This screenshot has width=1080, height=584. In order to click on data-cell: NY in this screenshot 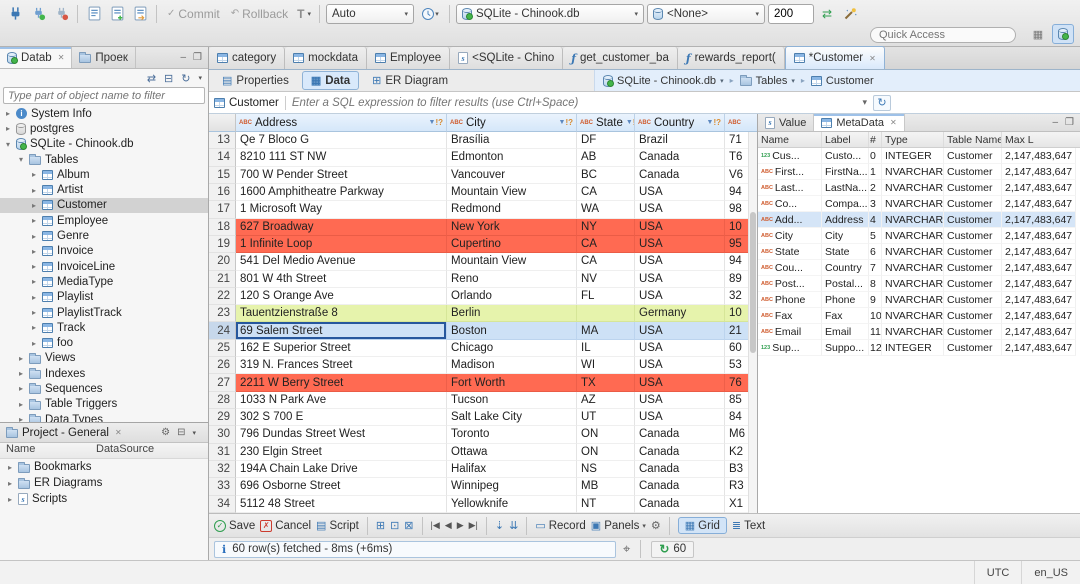, I will do `click(606, 227)`.